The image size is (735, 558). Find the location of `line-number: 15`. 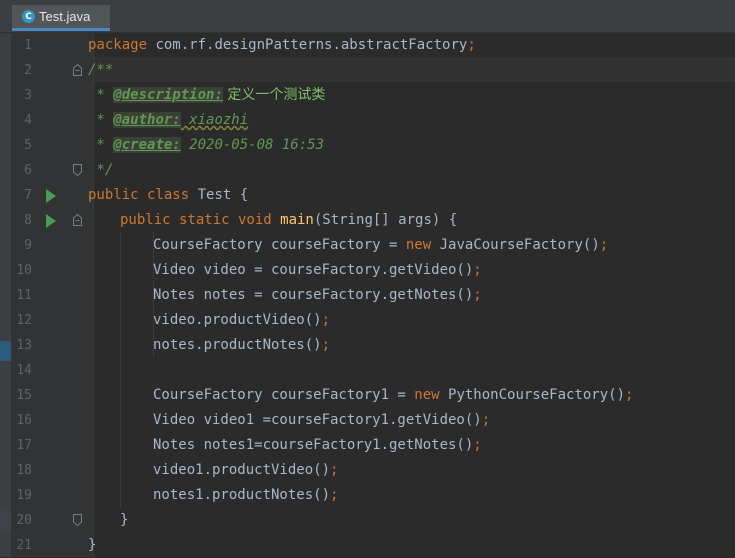

line-number: 15 is located at coordinates (24, 395).